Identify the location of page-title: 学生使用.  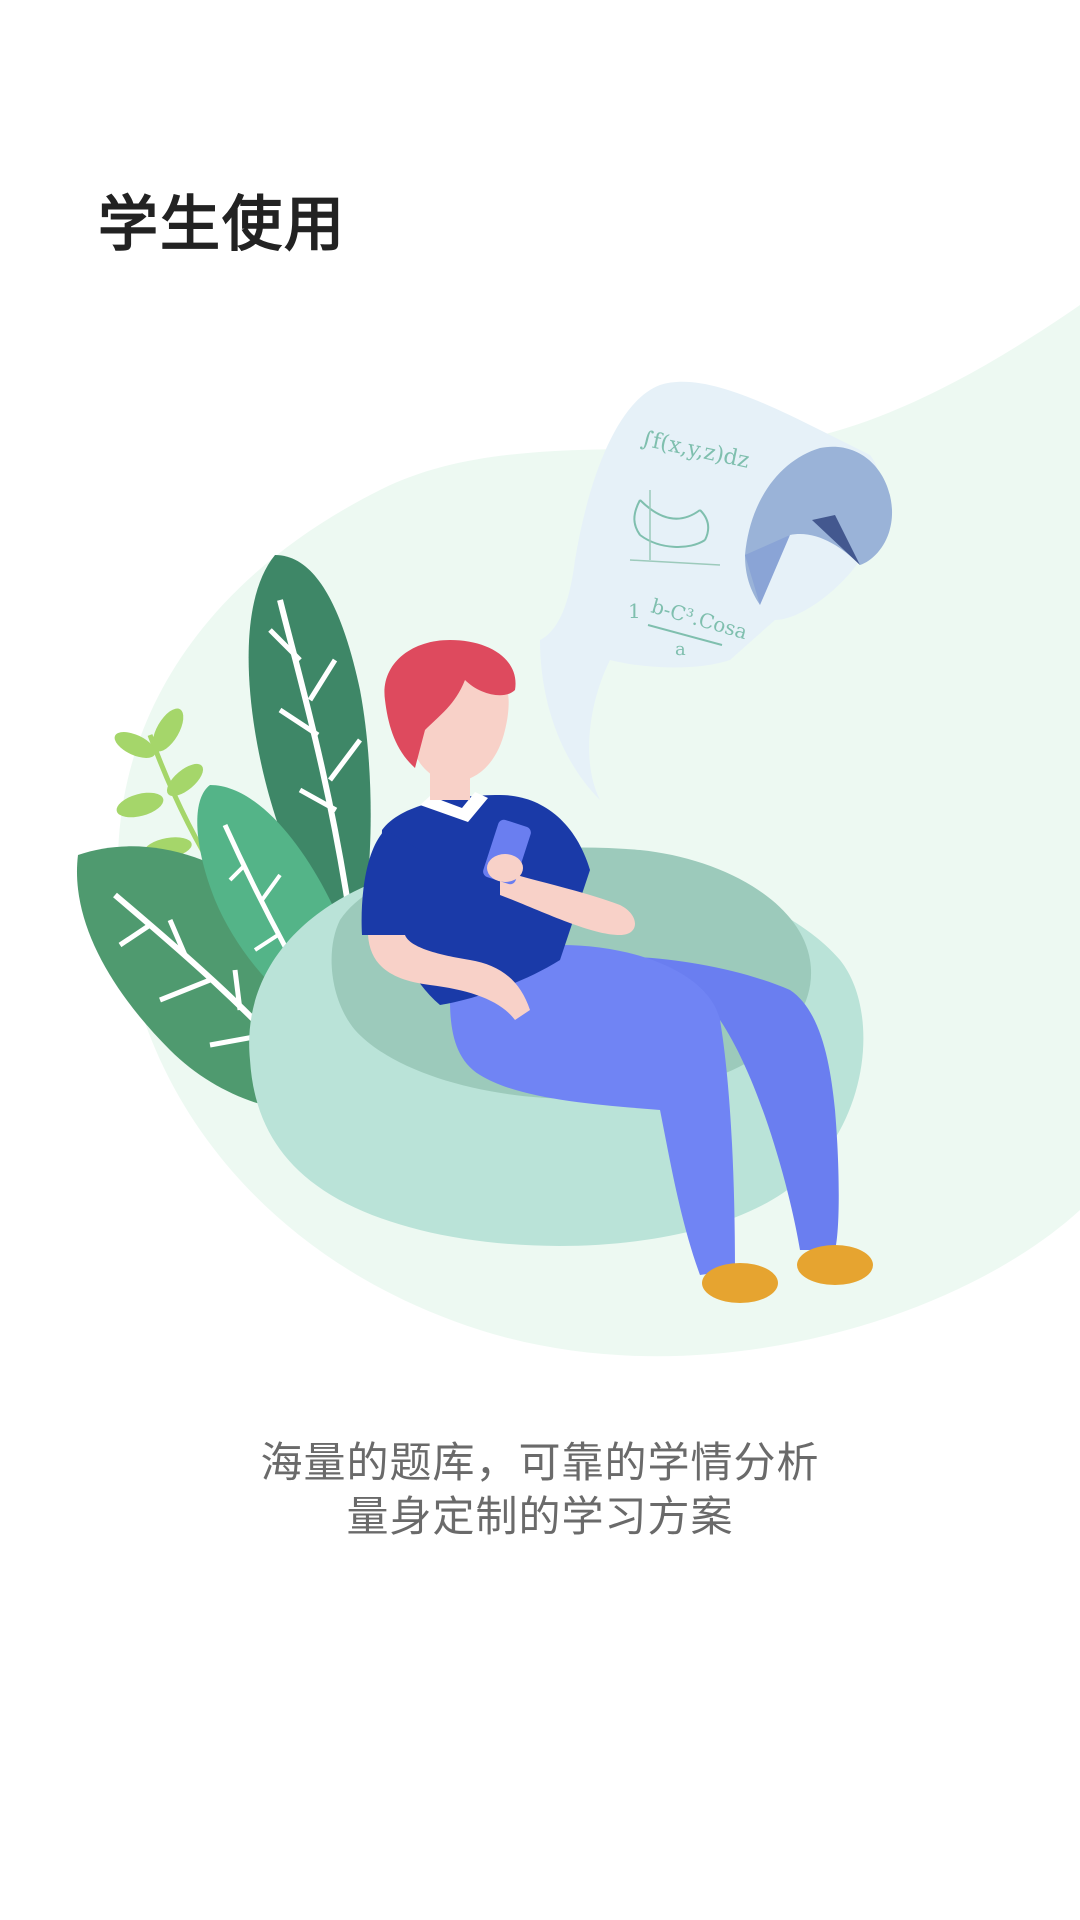
(222, 225).